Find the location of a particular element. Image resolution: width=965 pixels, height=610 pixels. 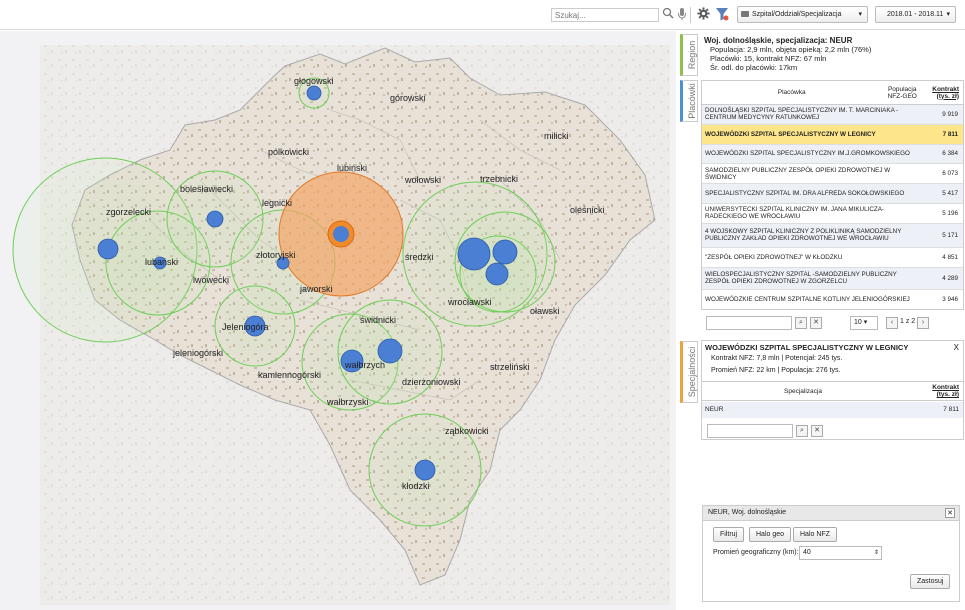

region-facilities: Placówki: 15, kontrakt NFZ: 67 mln is located at coordinates (768, 58).